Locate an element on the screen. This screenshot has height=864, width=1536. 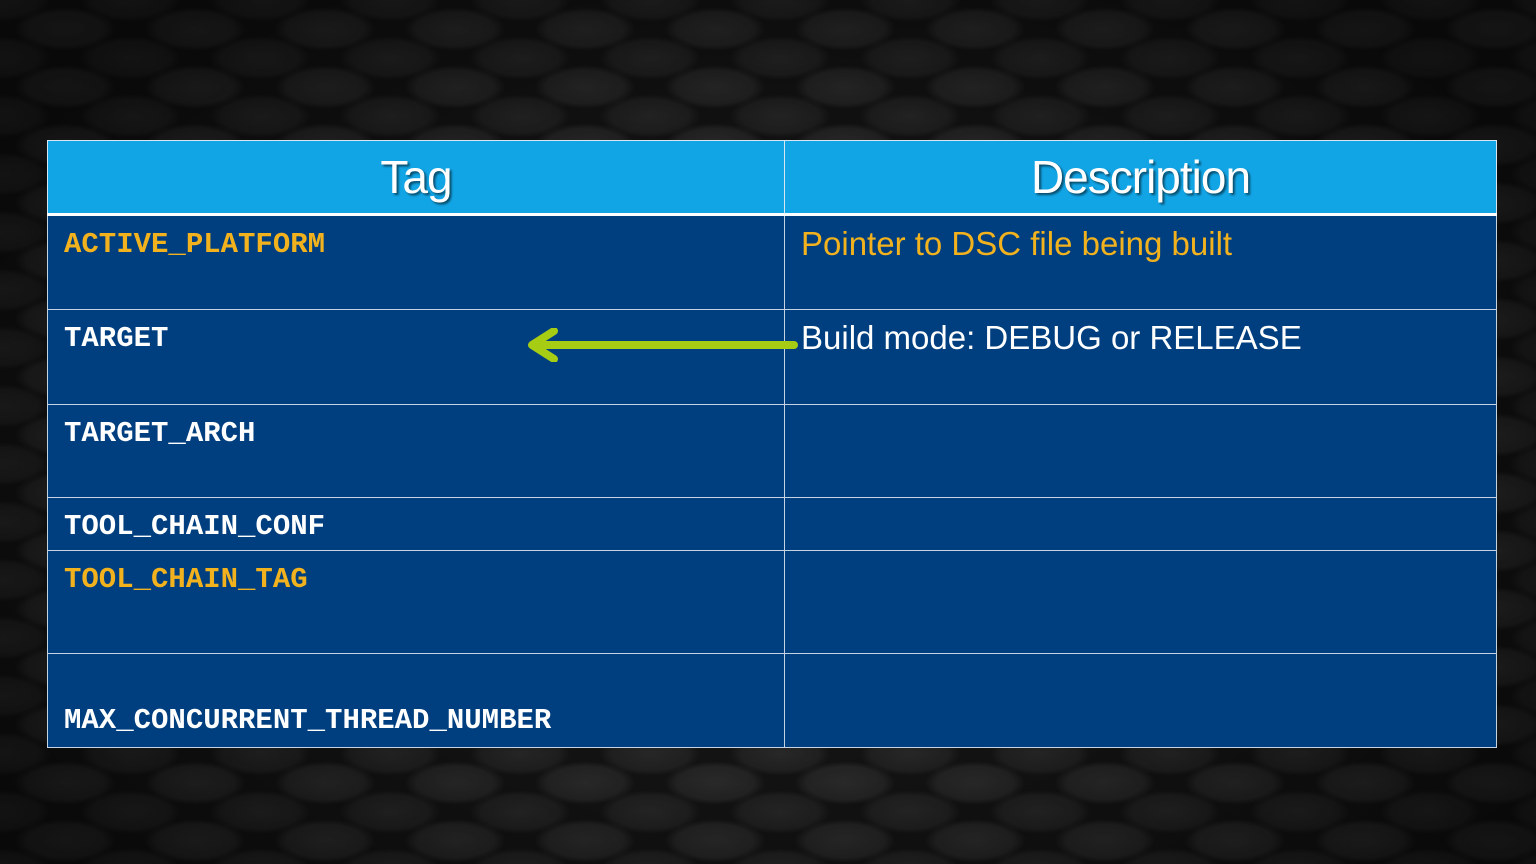
table-row: TARGET Build mode: DEBUG or RELEASE is located at coordinates (772, 357).